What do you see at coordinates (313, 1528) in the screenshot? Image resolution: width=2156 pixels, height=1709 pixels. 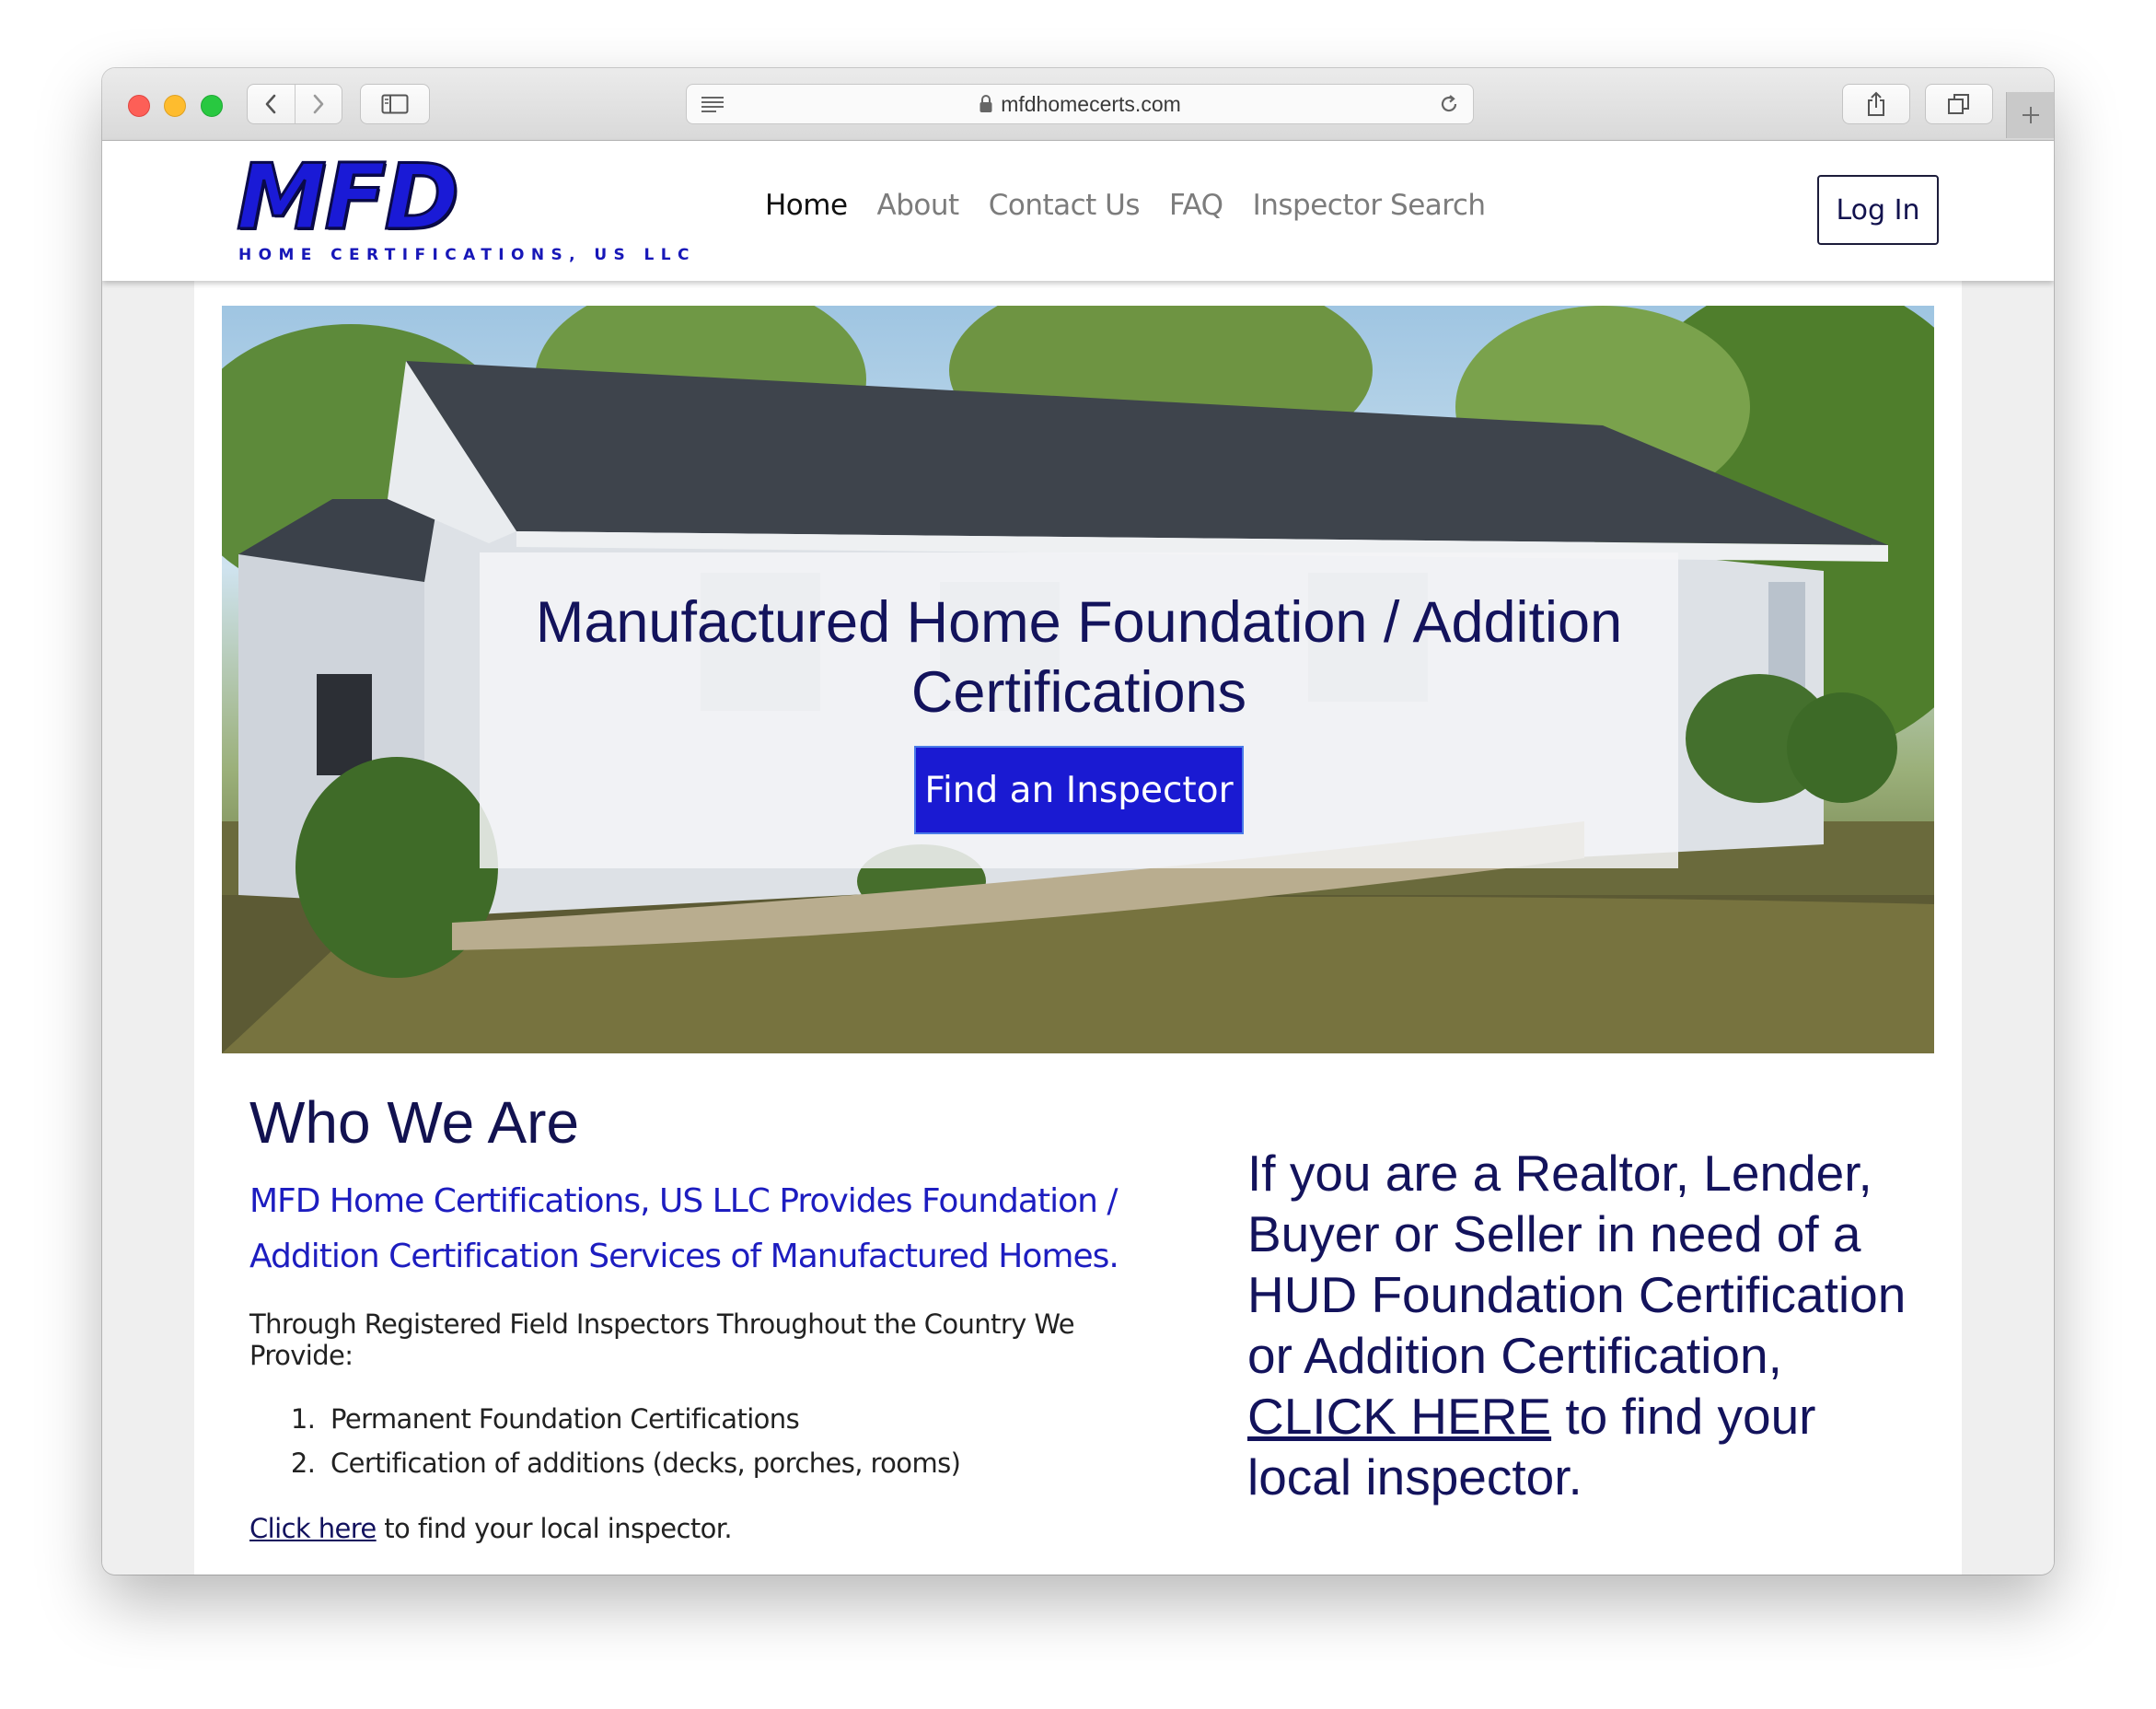 I see `click-here-link: Click here` at bounding box center [313, 1528].